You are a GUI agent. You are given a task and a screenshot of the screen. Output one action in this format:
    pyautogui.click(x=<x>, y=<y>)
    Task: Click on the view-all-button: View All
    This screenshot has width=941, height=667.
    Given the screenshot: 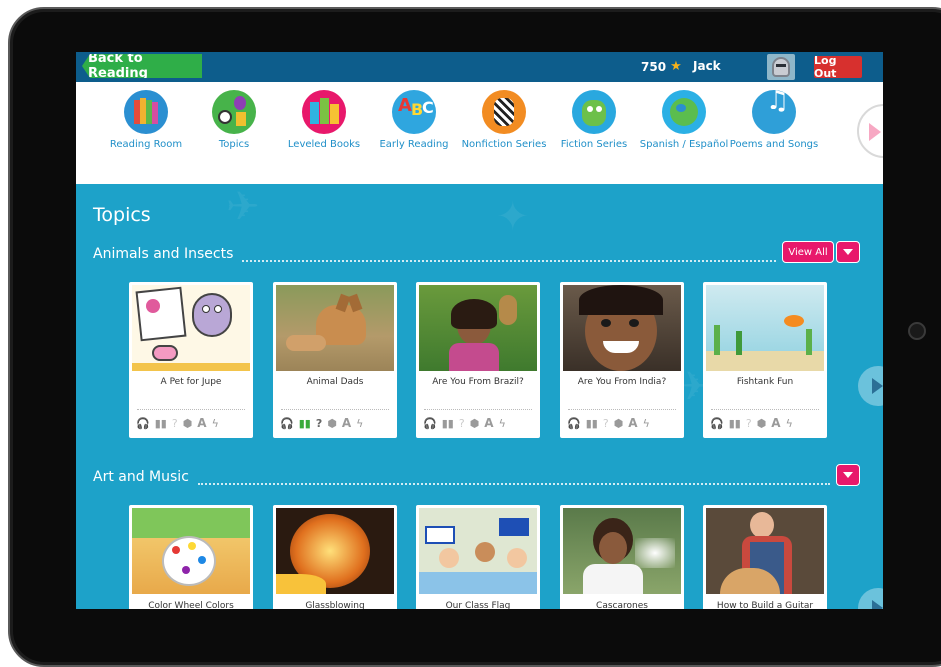 What is the action you would take?
    pyautogui.click(x=808, y=252)
    